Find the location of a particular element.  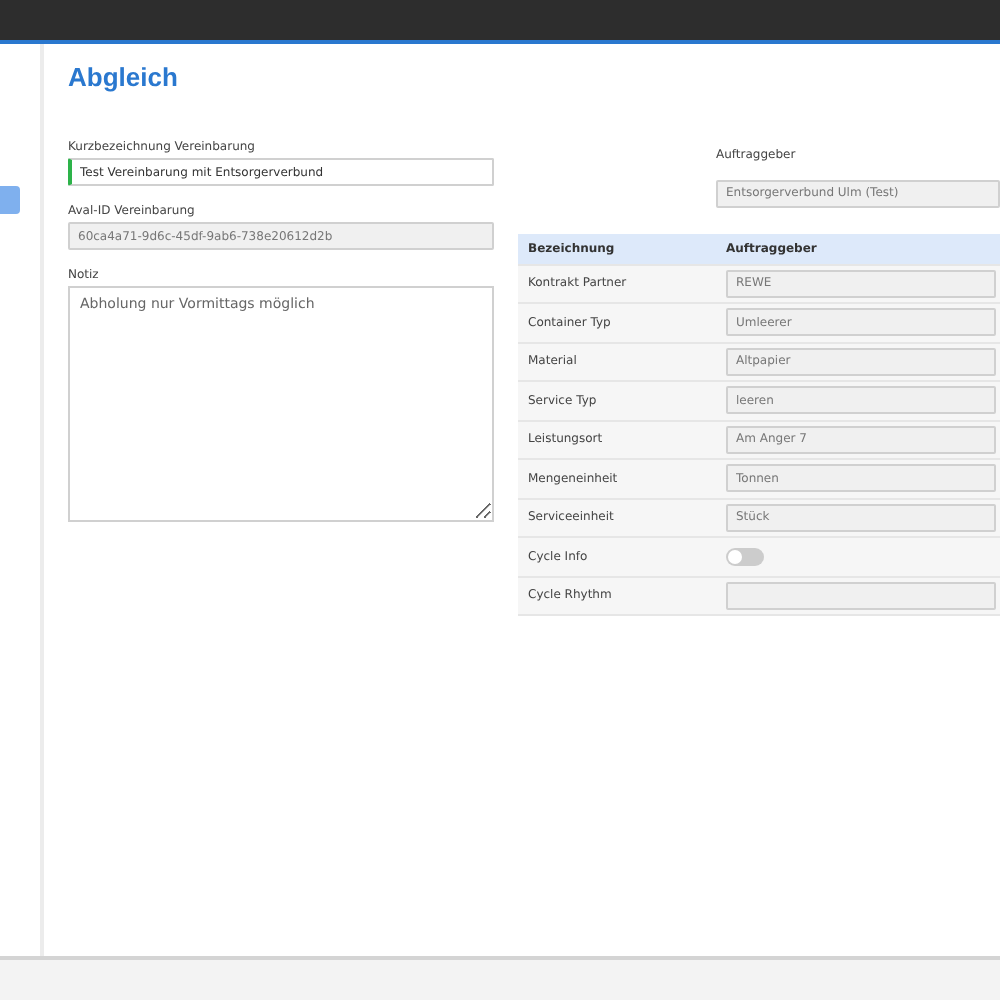

page-title: Abgleich is located at coordinates (124, 78).